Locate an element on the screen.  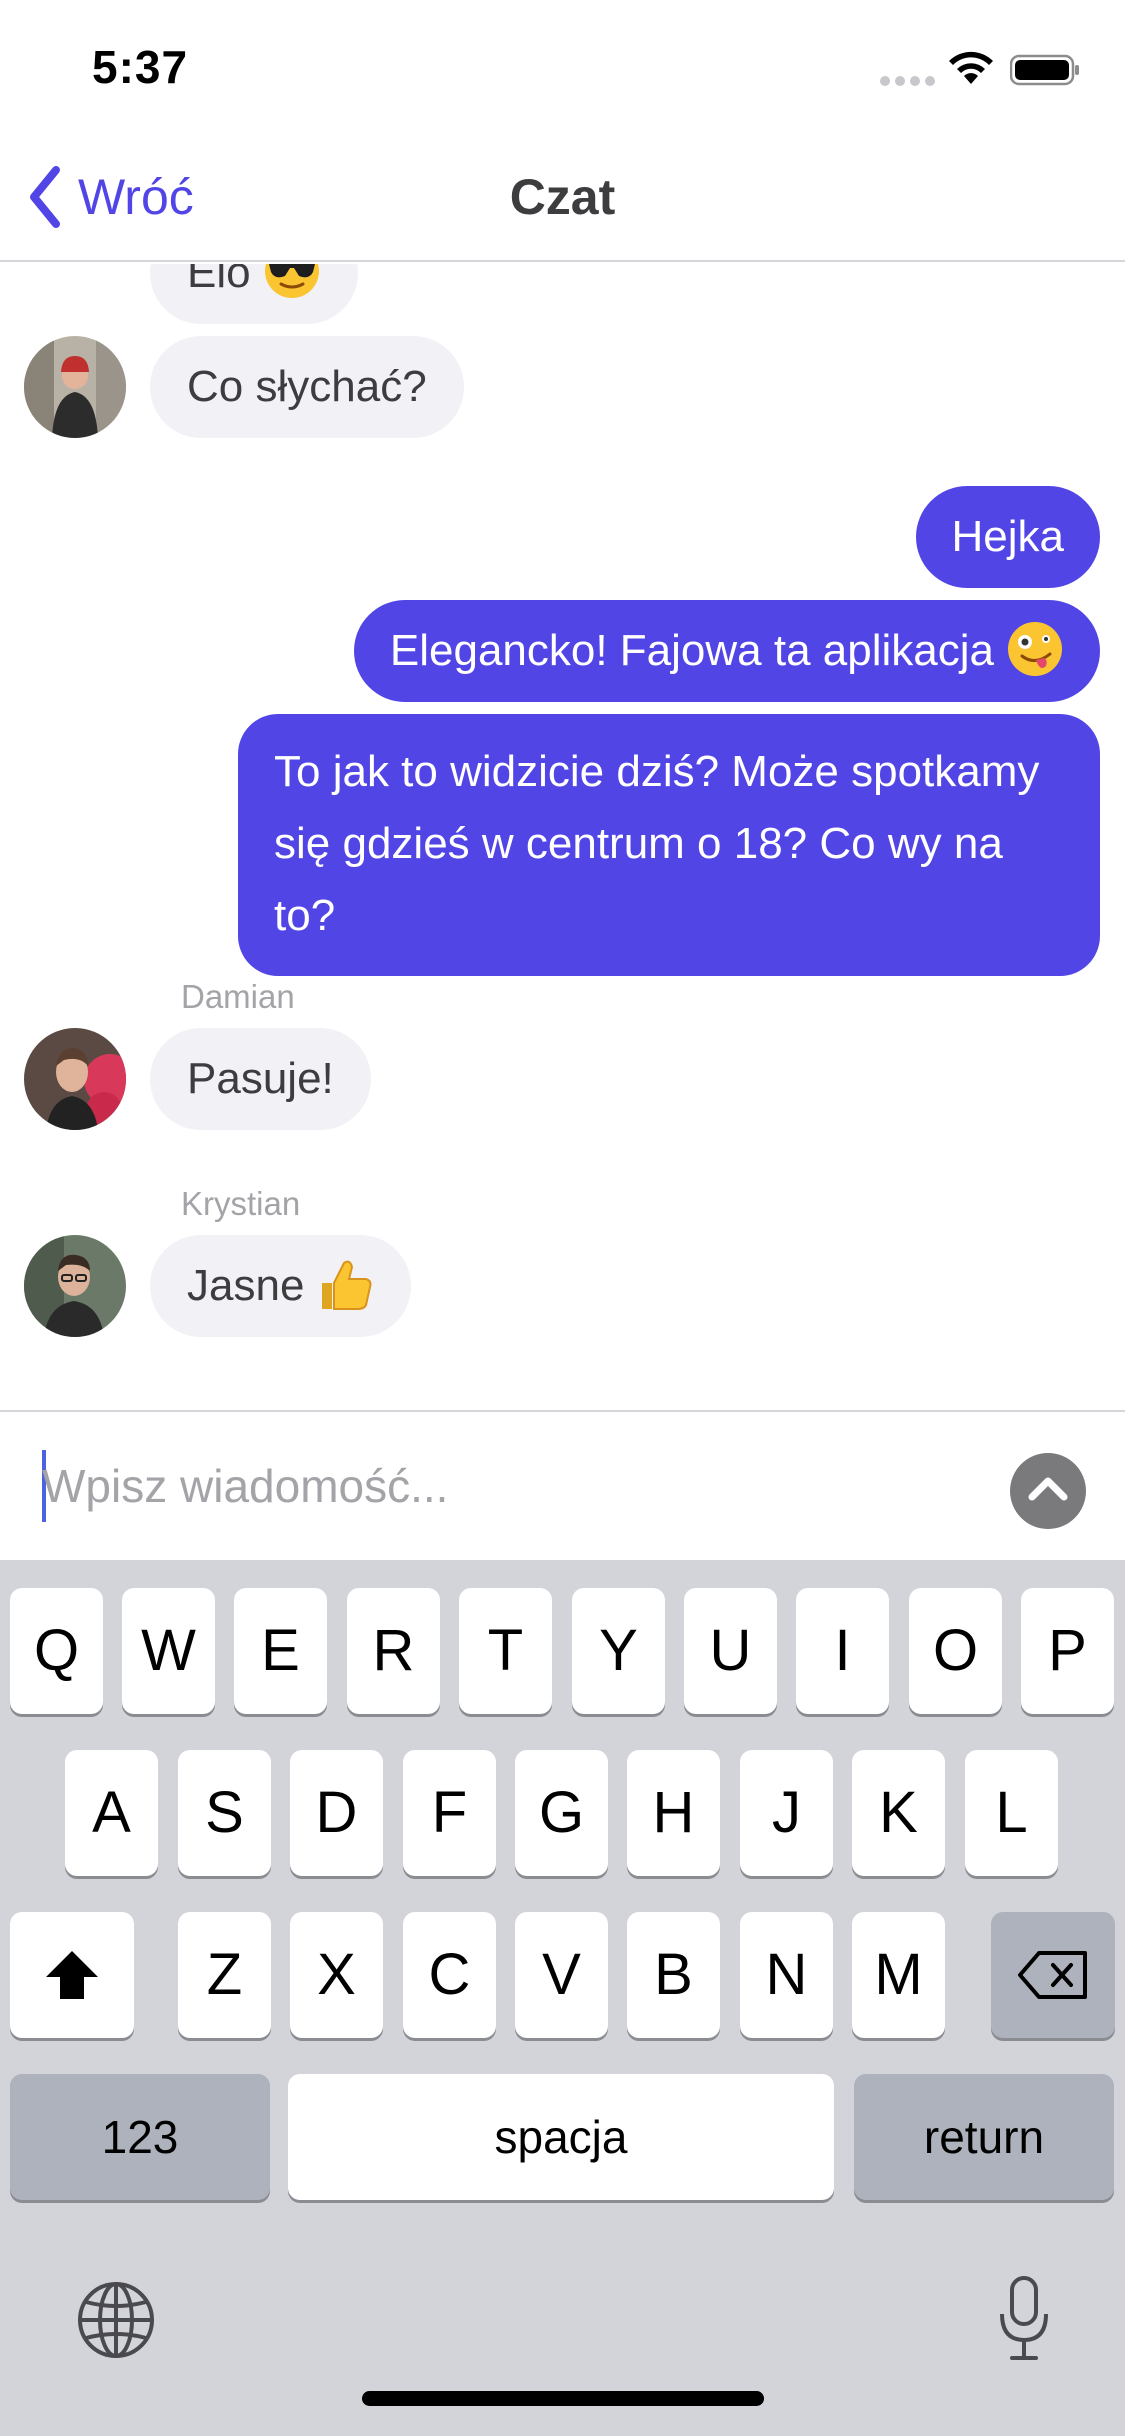
sunglasses-emoji-icon is located at coordinates (291, 281).